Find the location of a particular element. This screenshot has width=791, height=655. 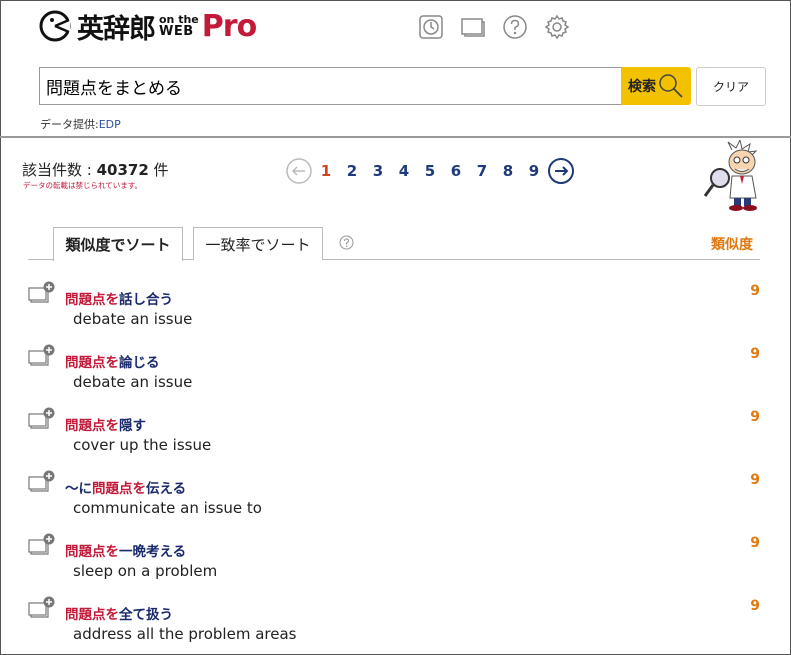

sort-help-icon is located at coordinates (346, 242).